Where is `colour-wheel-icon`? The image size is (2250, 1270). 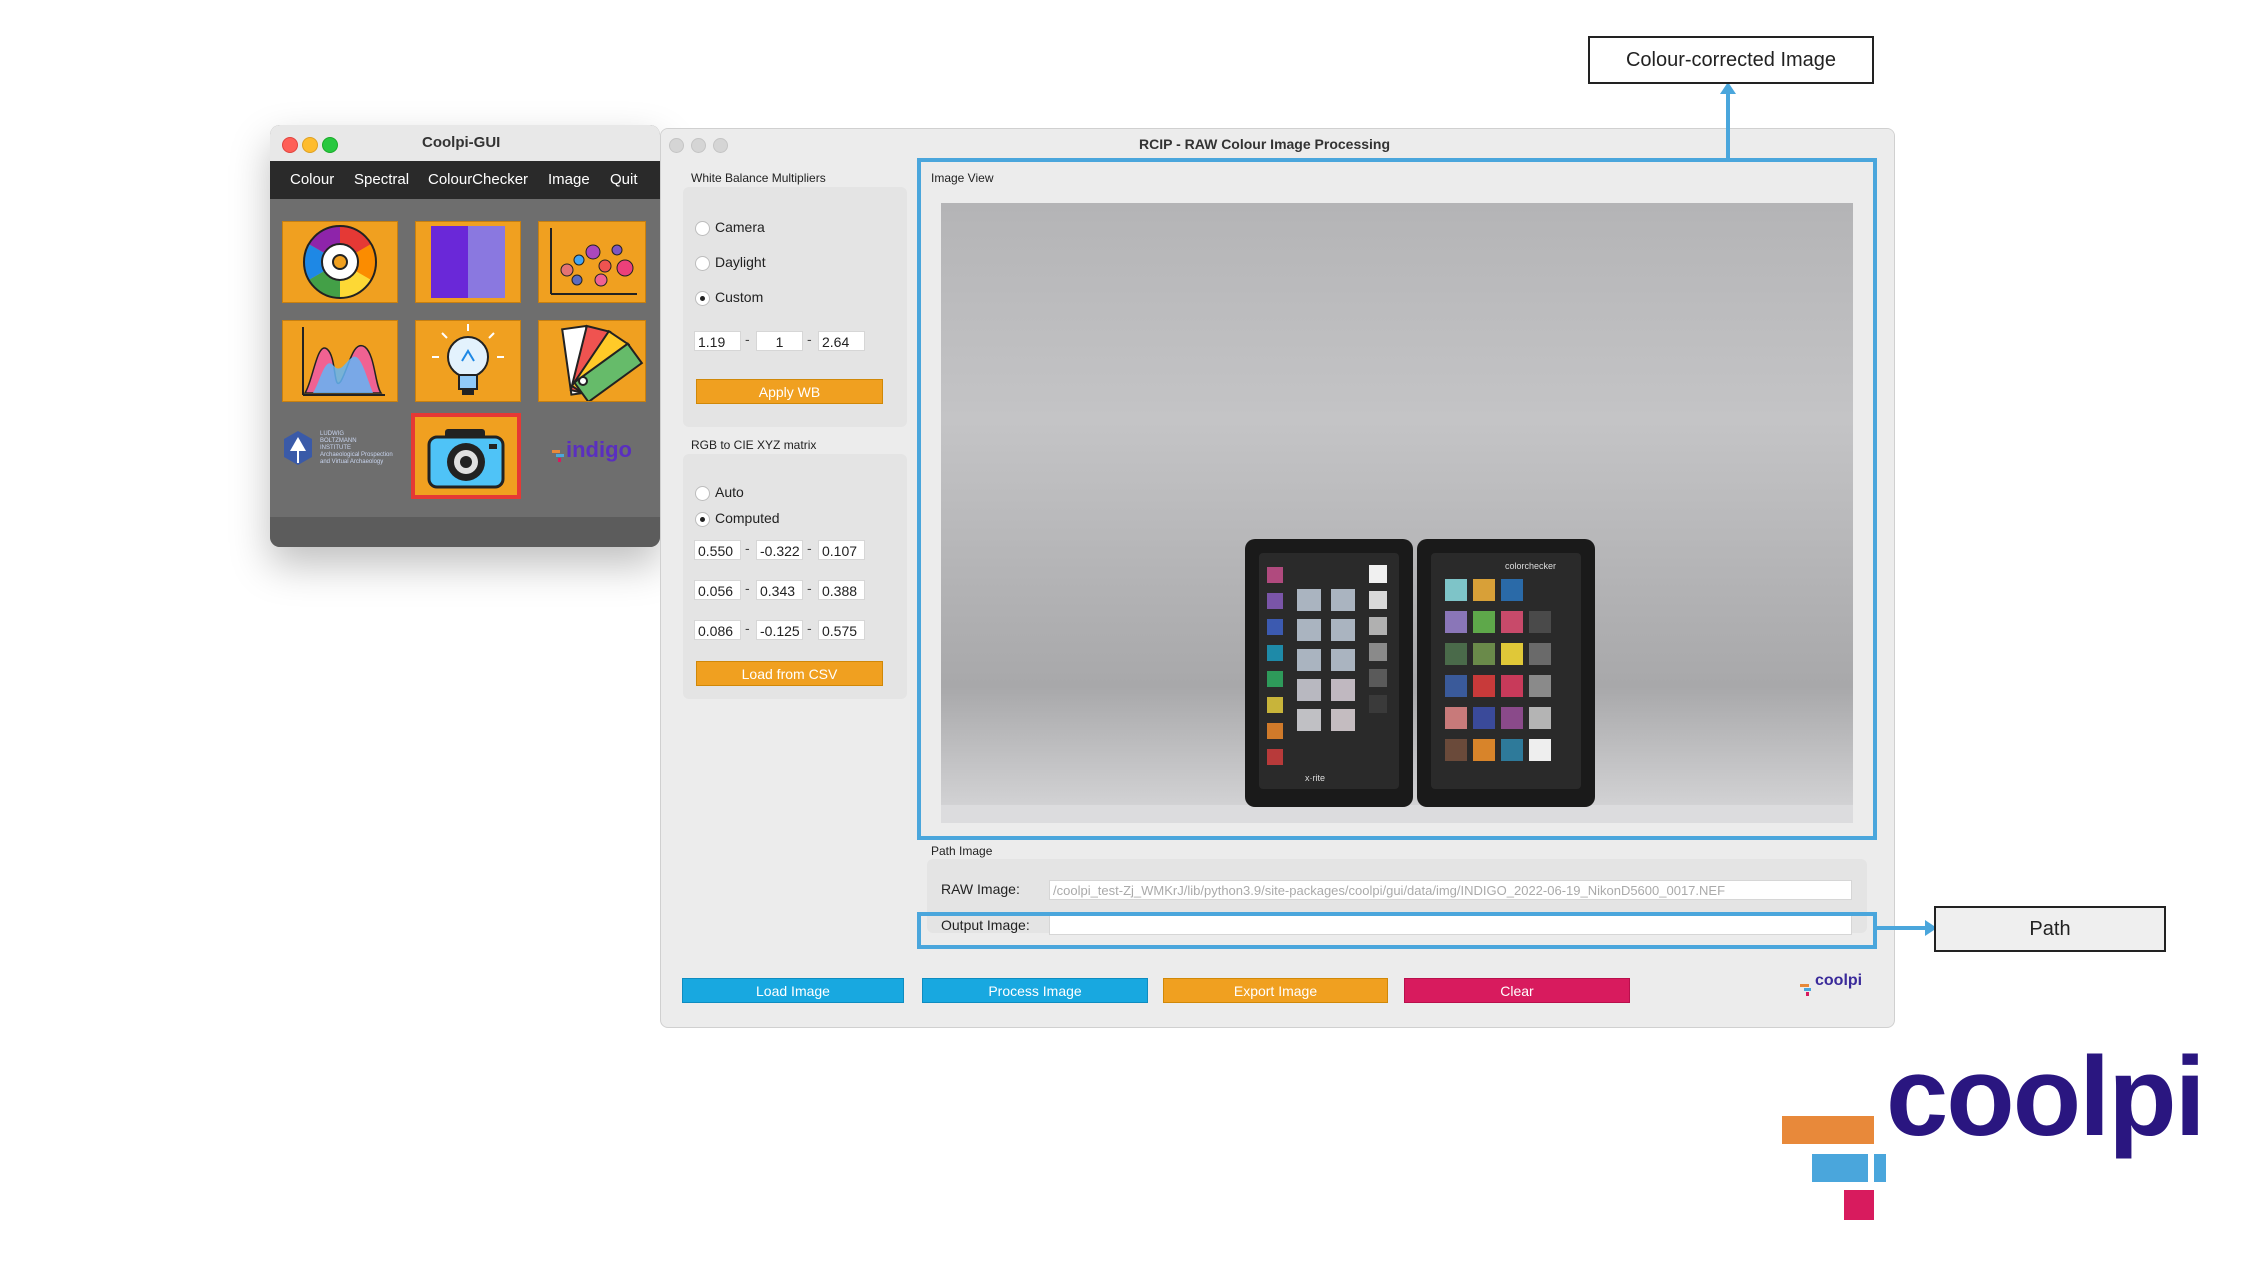 colour-wheel-icon is located at coordinates (340, 262).